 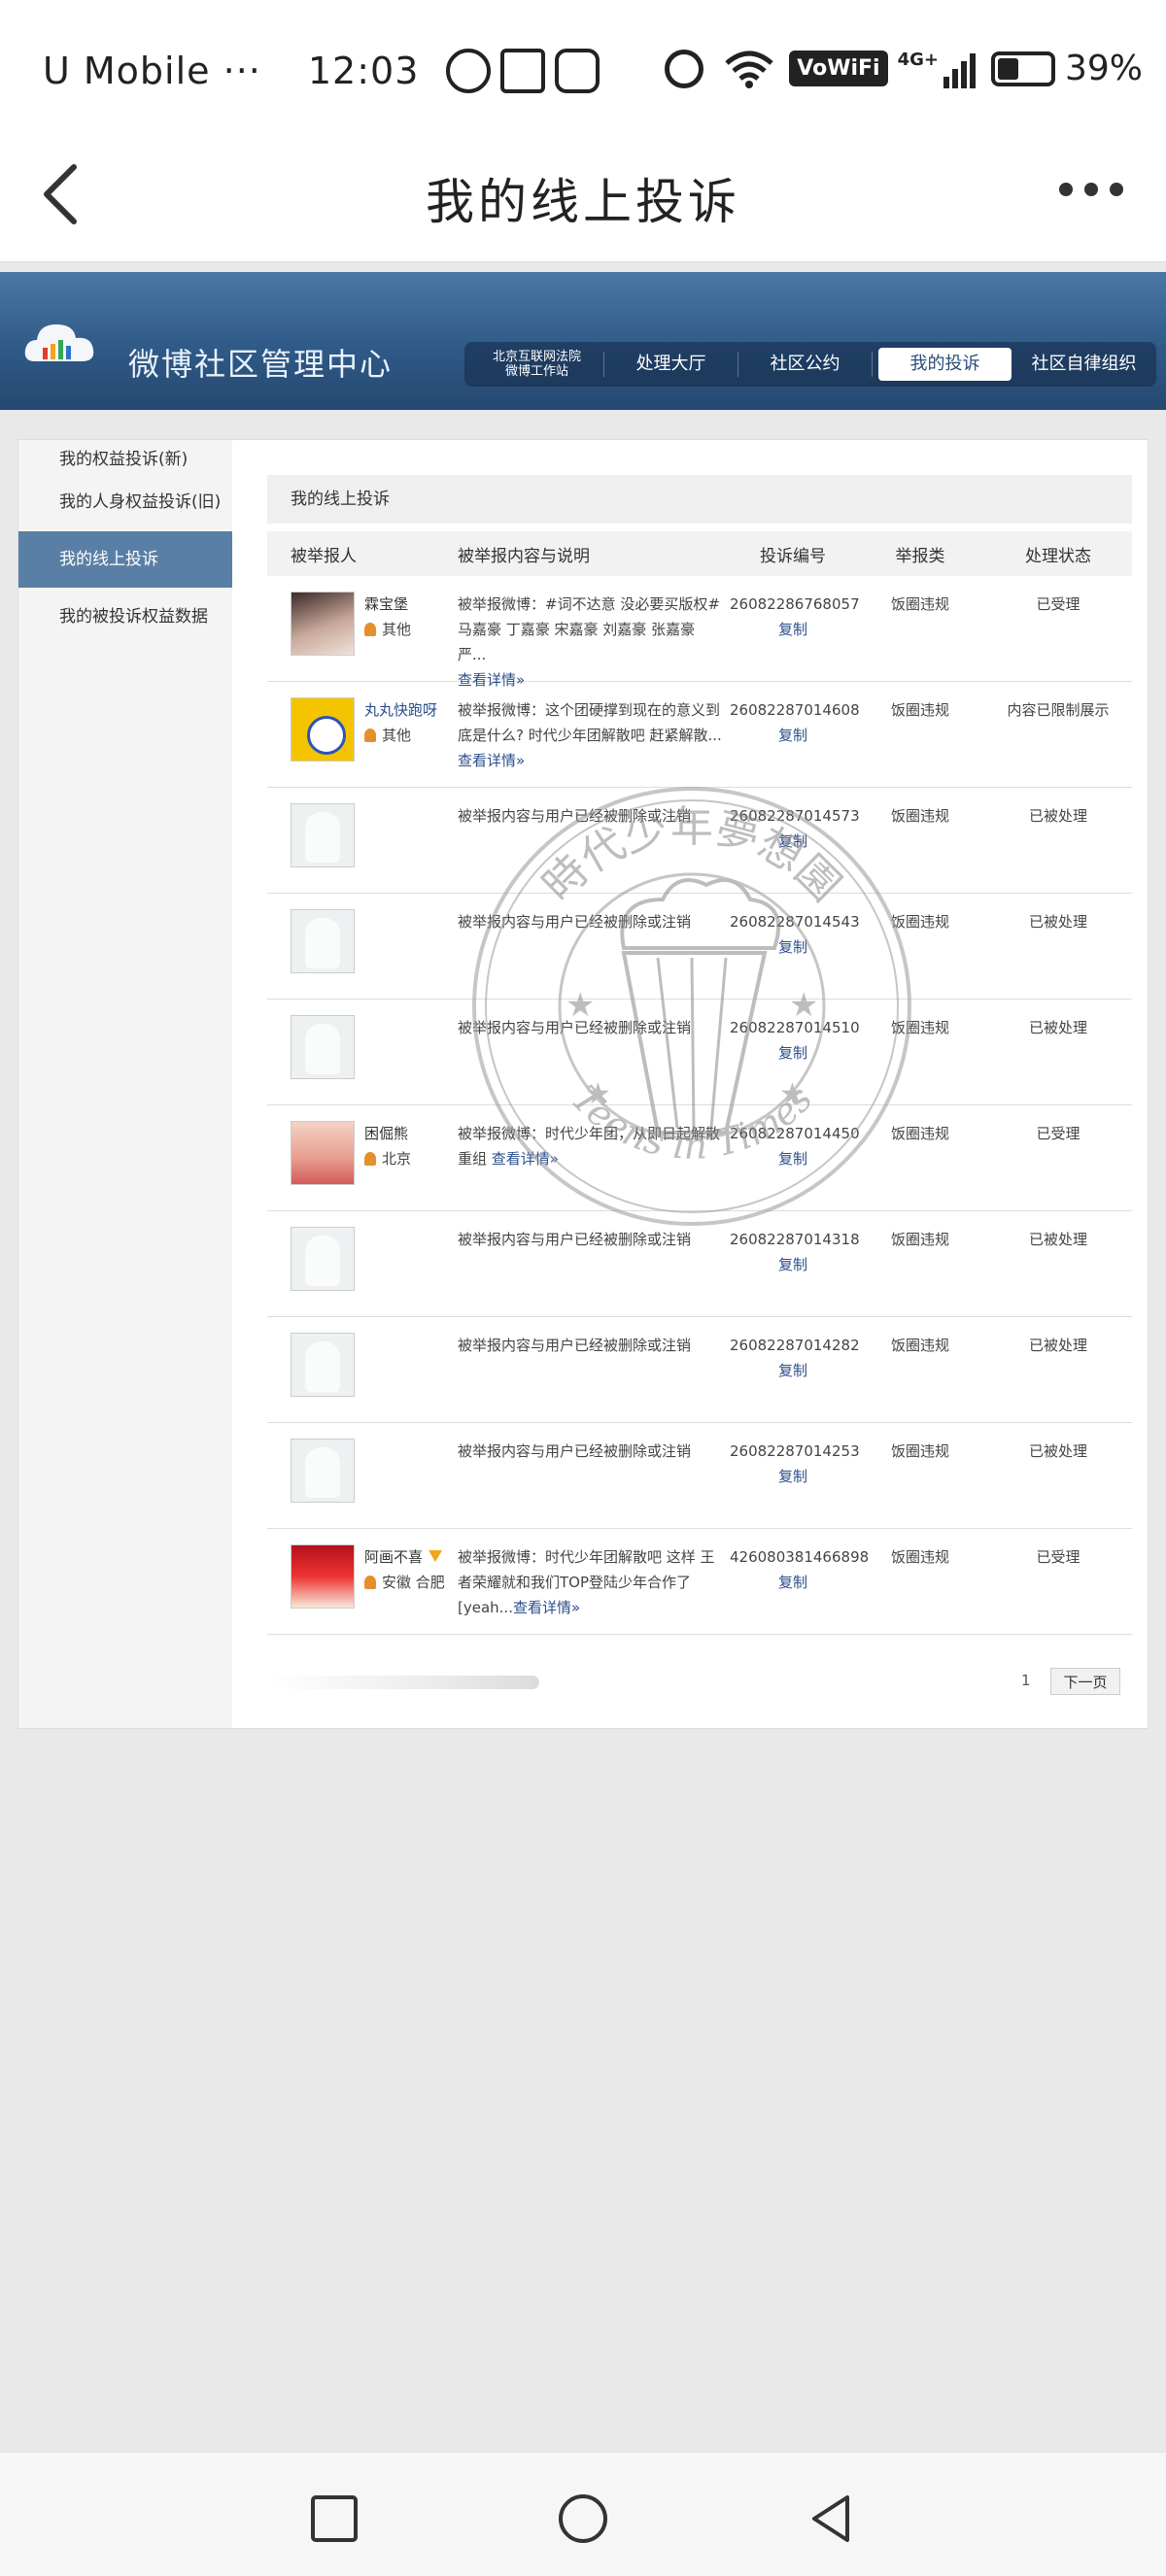 What do you see at coordinates (397, 629) in the screenshot?
I see `user-location: 其他` at bounding box center [397, 629].